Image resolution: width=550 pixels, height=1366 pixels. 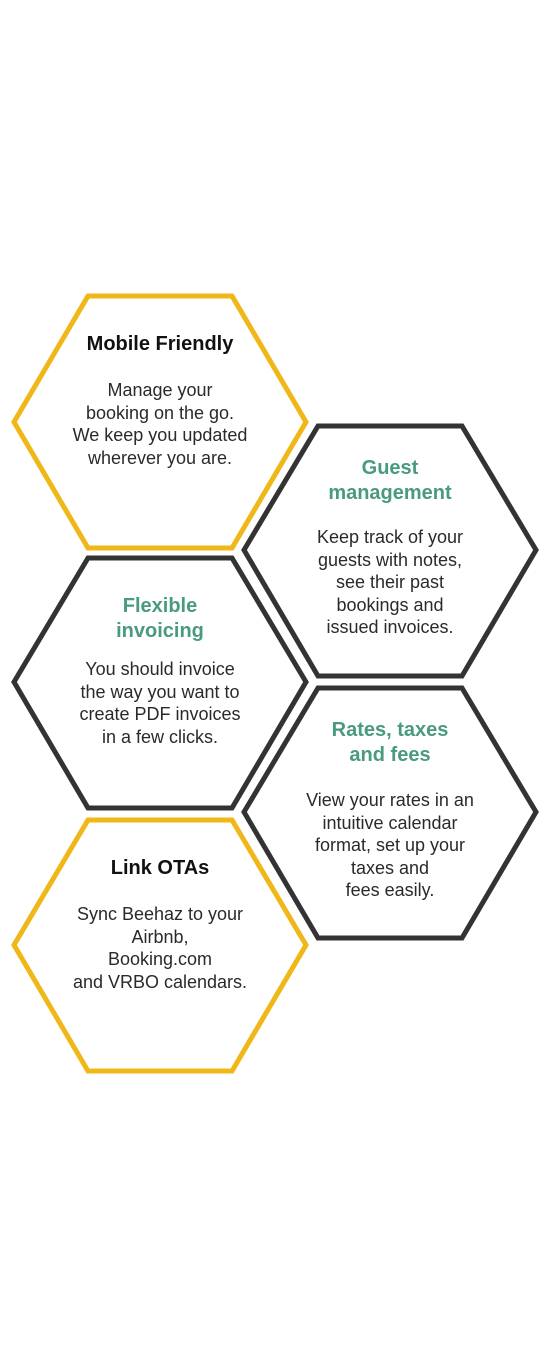 What do you see at coordinates (390, 742) in the screenshot?
I see `feature-title: Rates, taxes and fees` at bounding box center [390, 742].